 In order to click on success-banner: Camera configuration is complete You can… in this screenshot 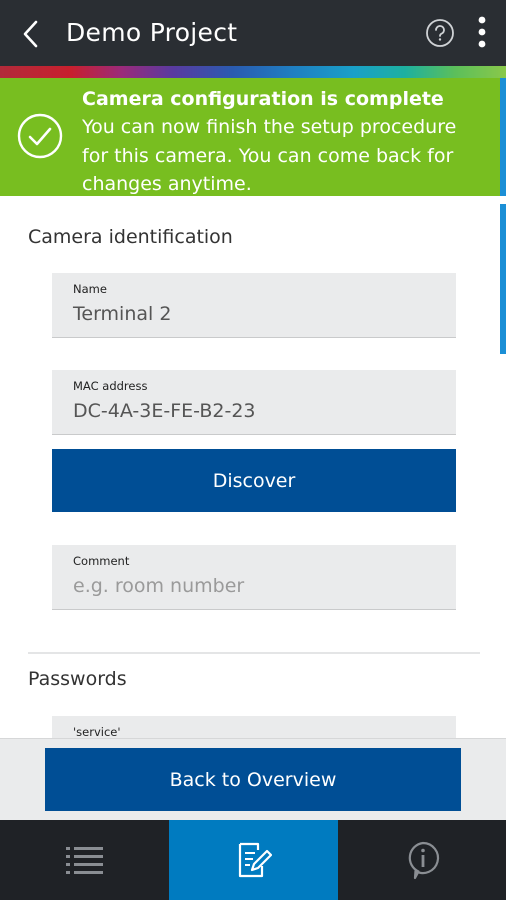, I will do `click(253, 137)`.